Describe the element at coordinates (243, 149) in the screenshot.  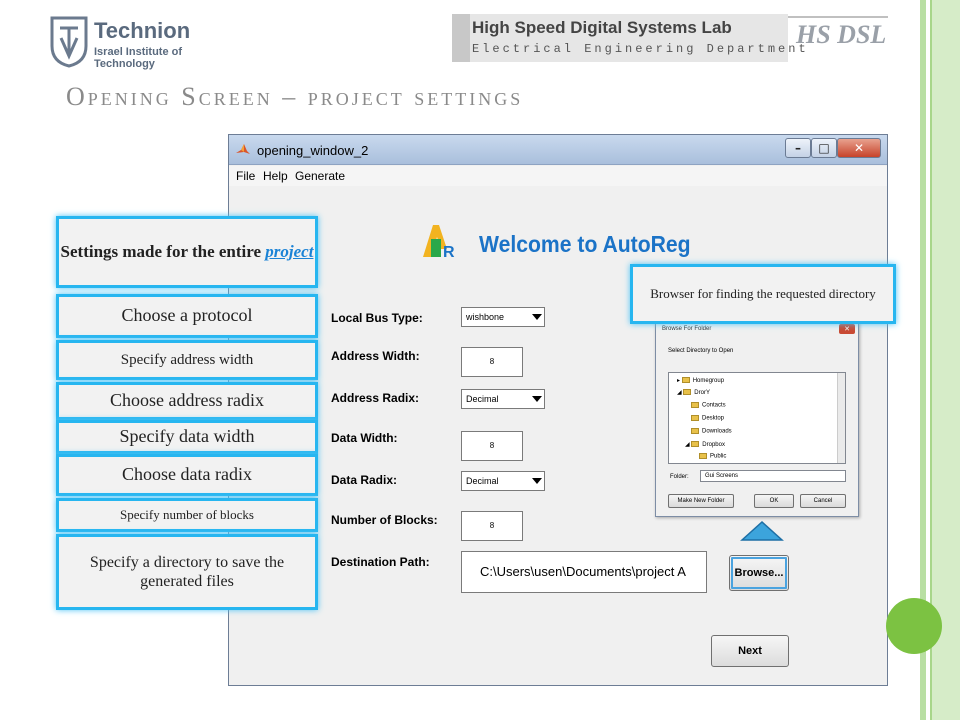
I see `matlab-icon` at that location.